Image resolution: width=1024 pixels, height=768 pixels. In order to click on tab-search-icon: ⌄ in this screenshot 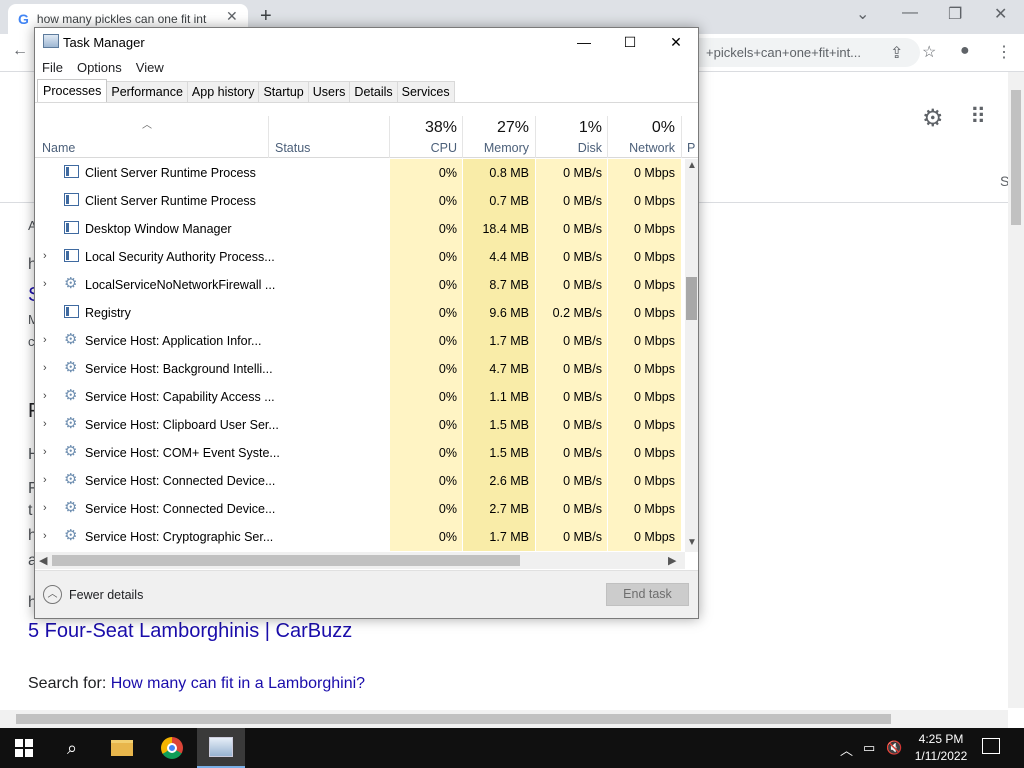, I will do `click(862, 14)`.